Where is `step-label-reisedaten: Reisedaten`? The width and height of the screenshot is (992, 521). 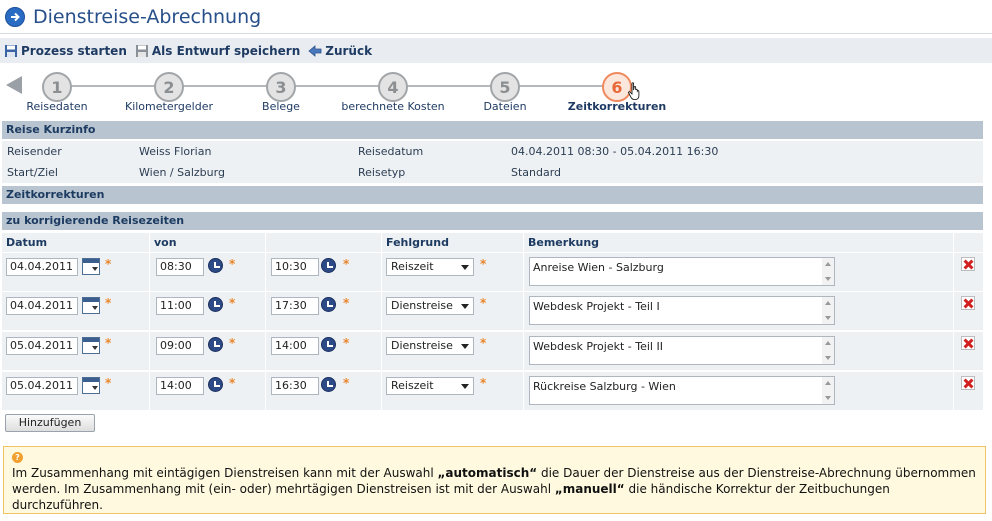
step-label-reisedaten: Reisedaten is located at coordinates (56, 106).